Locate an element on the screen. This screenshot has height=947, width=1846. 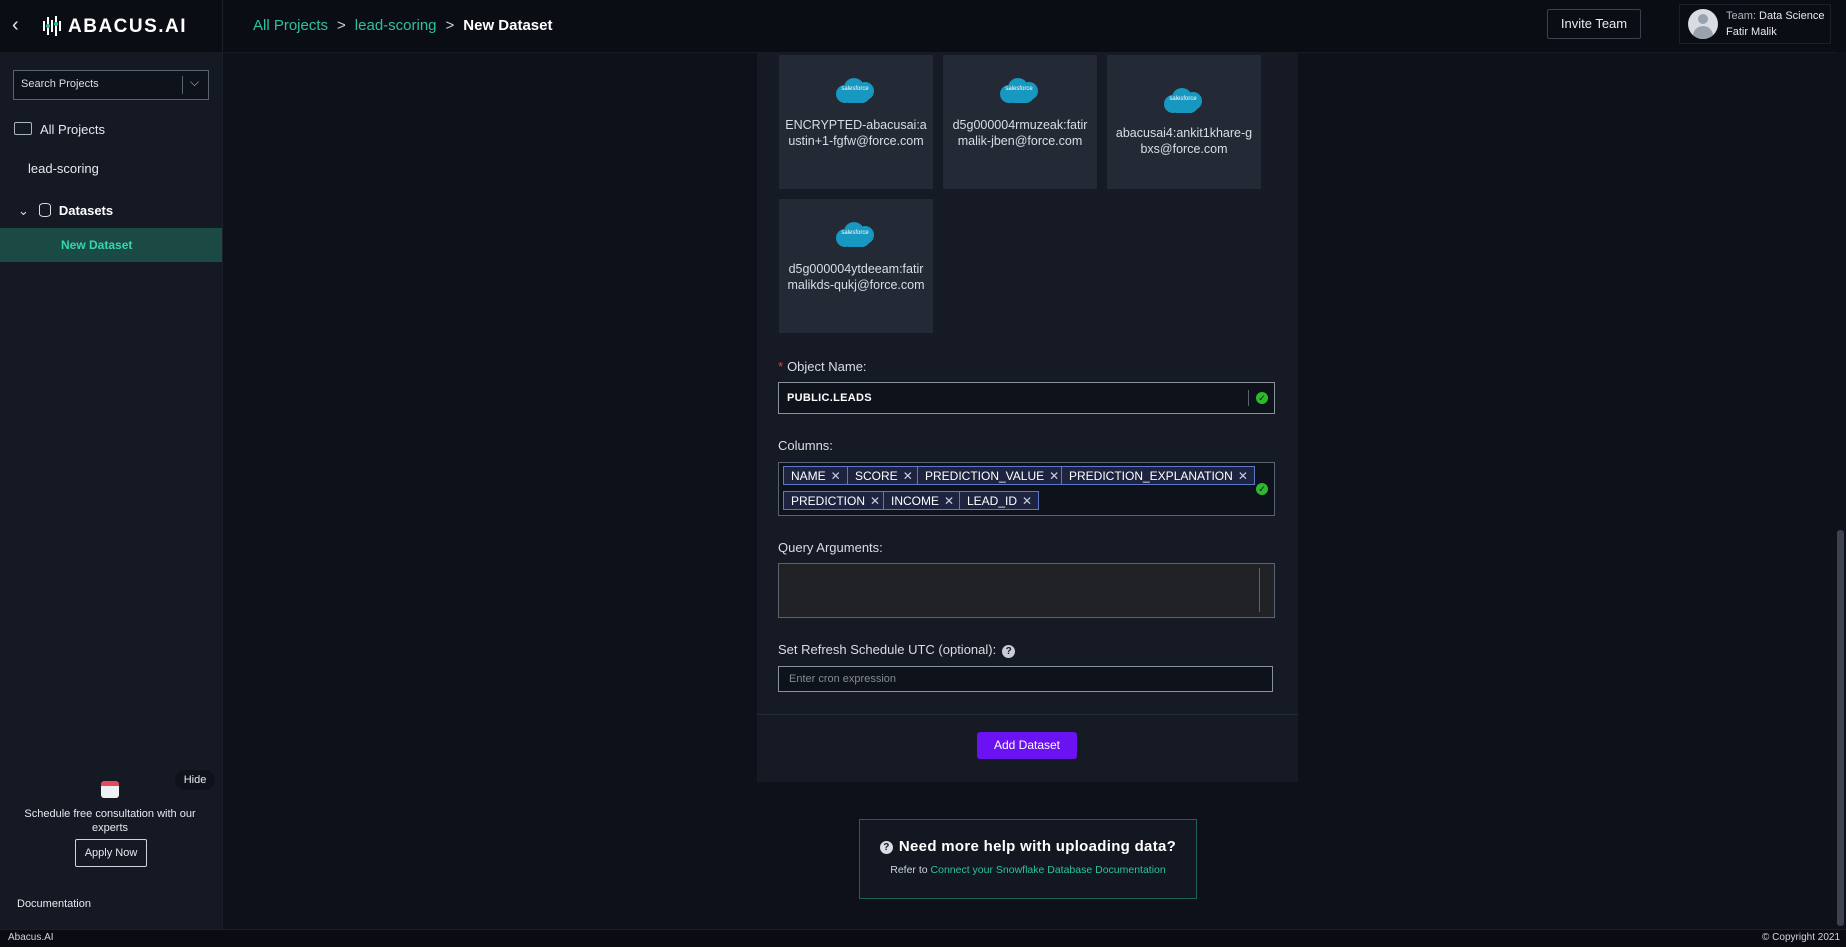
search-projects-select: Search Projects ⌵ is located at coordinates (111, 85).